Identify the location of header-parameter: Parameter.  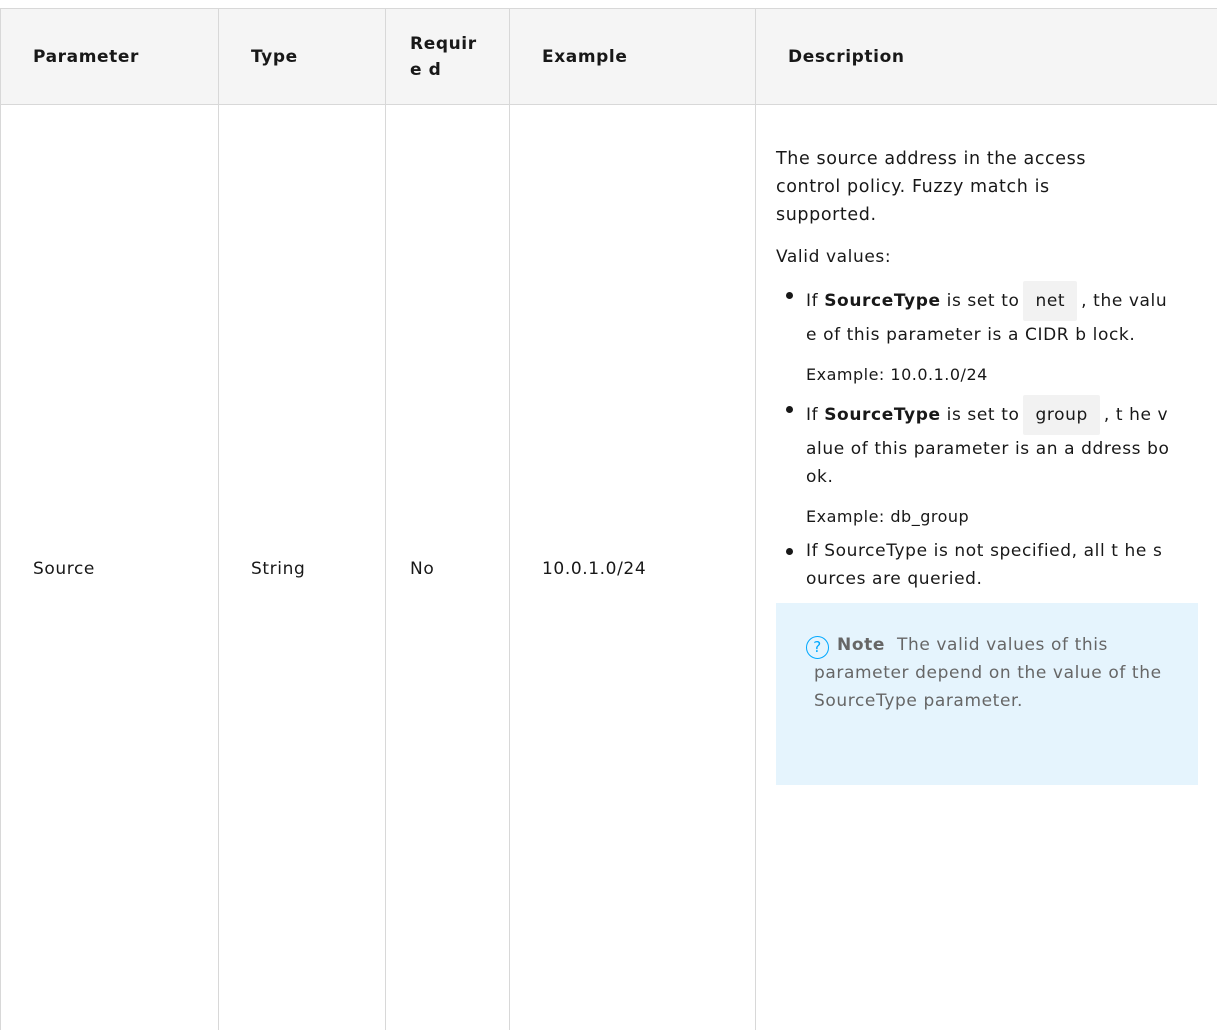
(109, 56).